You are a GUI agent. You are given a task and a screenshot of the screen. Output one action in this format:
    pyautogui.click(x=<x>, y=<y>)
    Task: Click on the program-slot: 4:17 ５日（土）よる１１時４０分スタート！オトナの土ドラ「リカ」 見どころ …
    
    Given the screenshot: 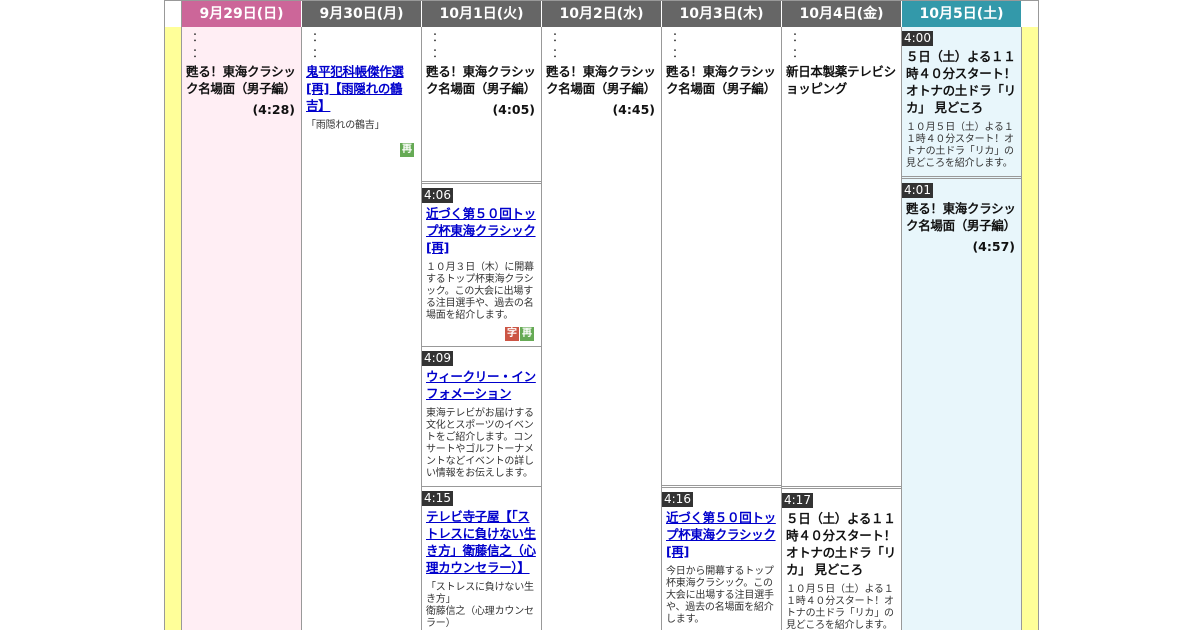 What is the action you would take?
    pyautogui.click(x=841, y=559)
    